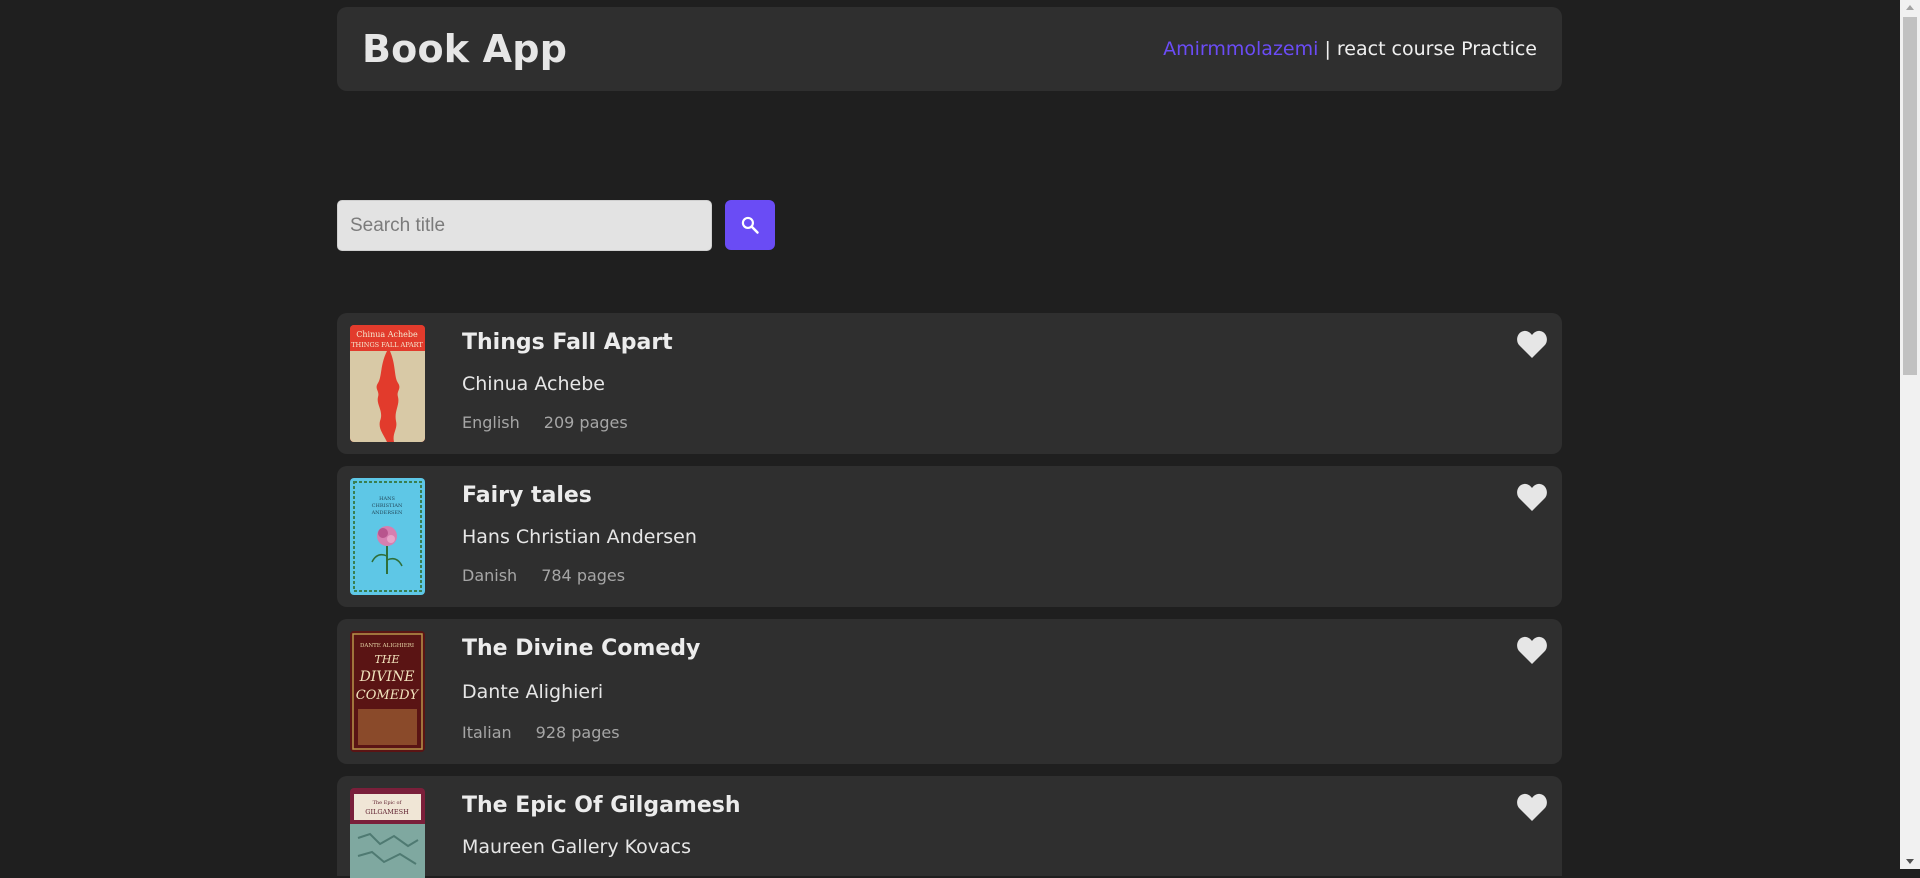 The image size is (1920, 878). I want to click on cover-text: THE, so click(387, 659).